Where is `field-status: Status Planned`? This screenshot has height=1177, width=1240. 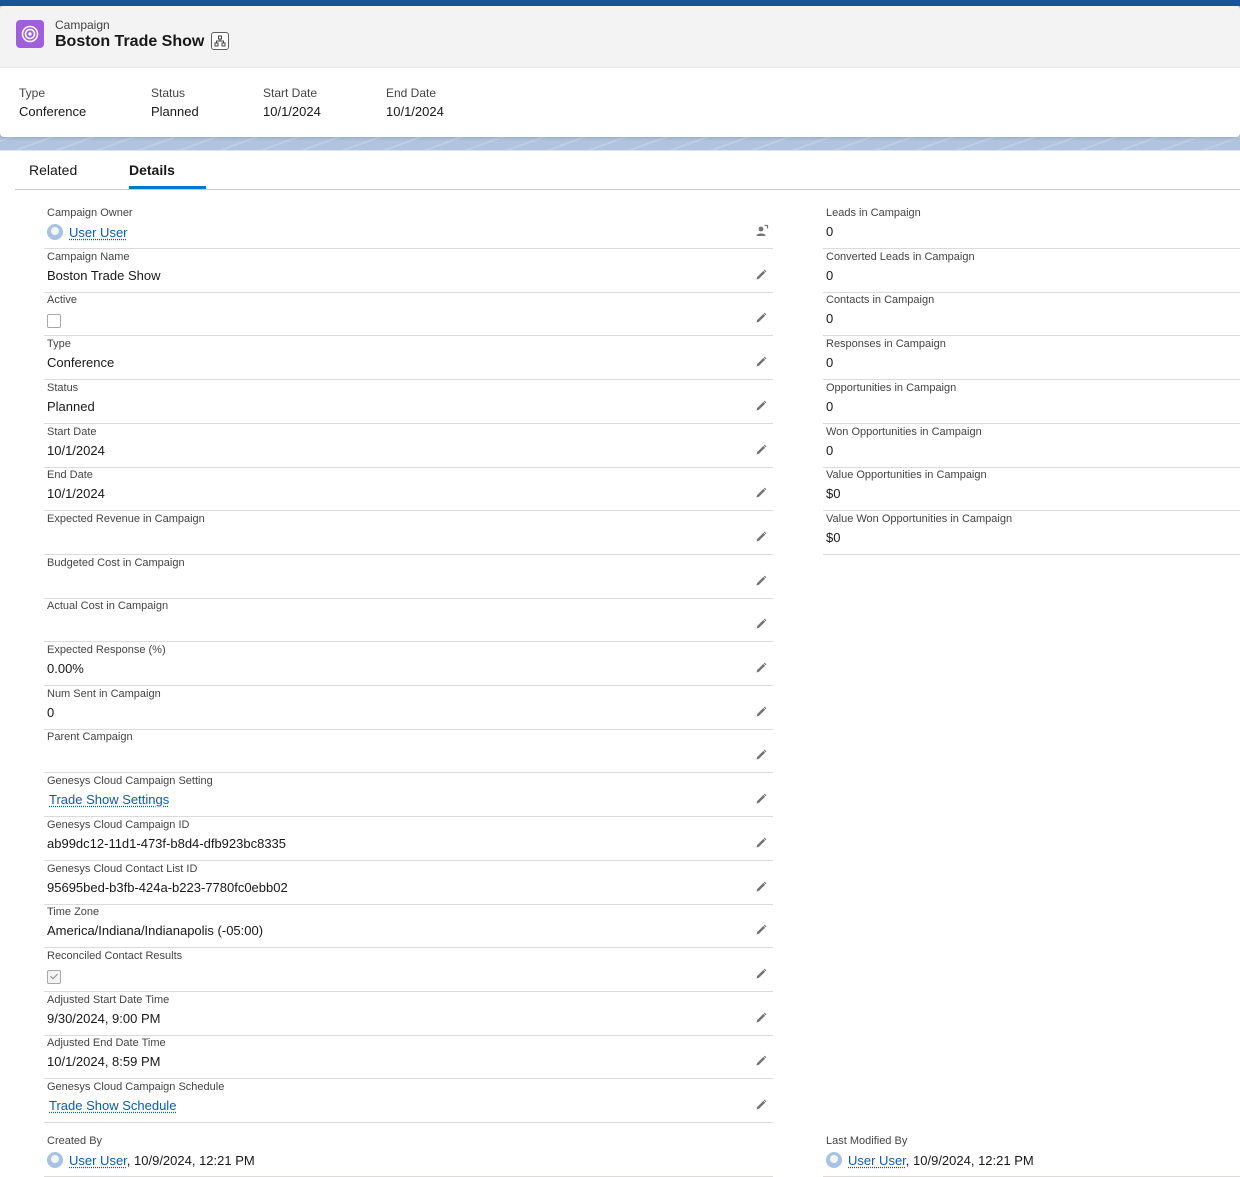
field-status: Status Planned is located at coordinates (408, 402).